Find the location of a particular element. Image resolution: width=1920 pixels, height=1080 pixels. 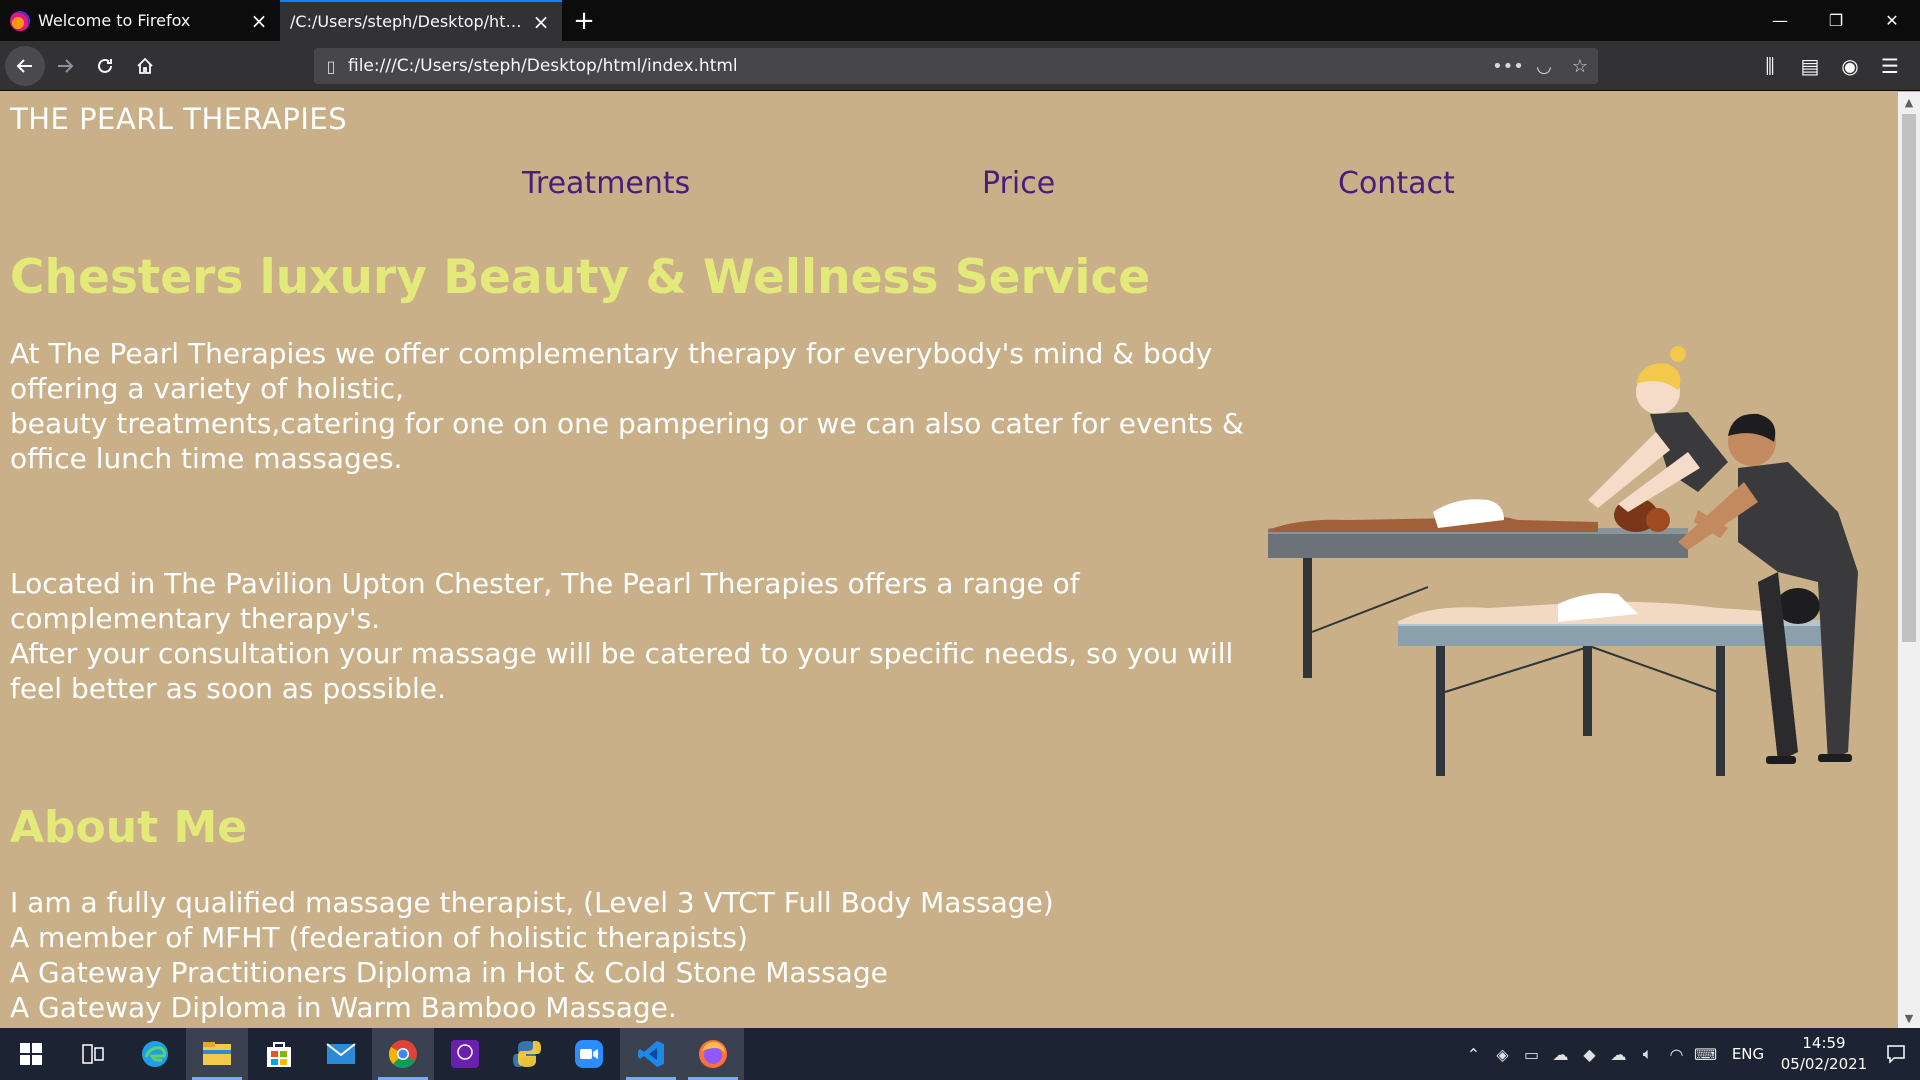

clock: 14:59 05/02/2021 is located at coordinates (1824, 1054).